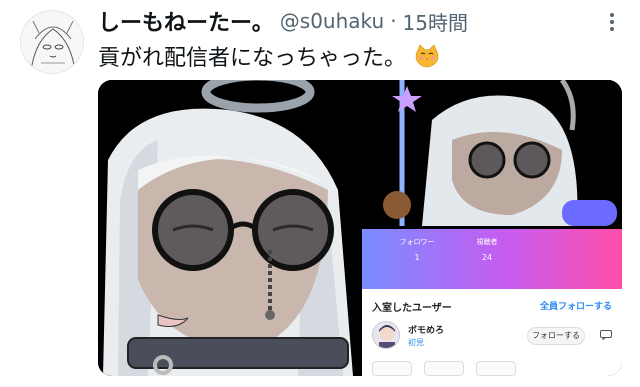 The height and width of the screenshot is (387, 640). Describe the element at coordinates (416, 342) in the screenshot. I see `user-badge: 初見` at that location.